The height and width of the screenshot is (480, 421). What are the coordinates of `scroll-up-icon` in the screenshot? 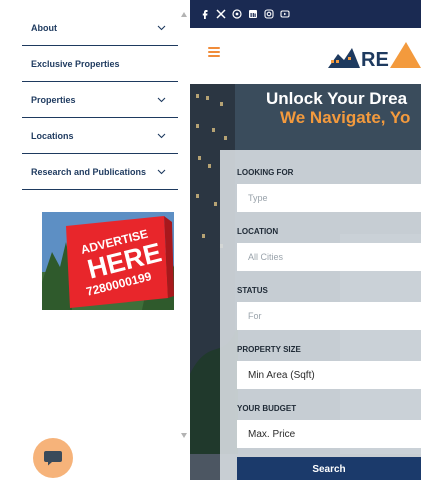 It's located at (184, 14).